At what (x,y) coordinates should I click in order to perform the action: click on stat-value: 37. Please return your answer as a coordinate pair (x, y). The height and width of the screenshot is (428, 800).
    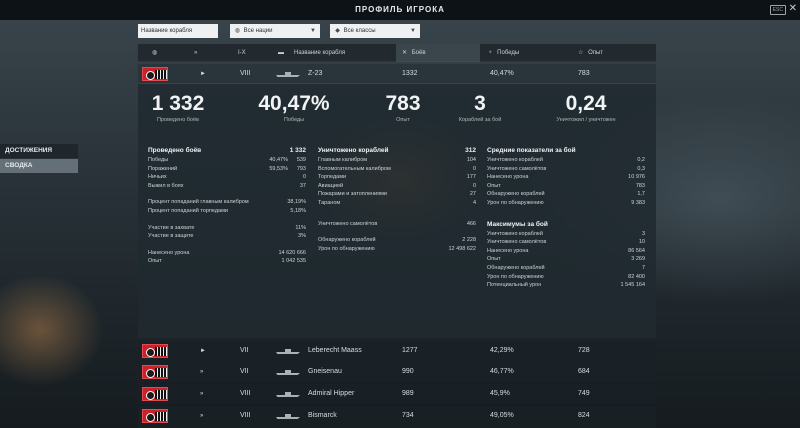
    Looking at the image, I should click on (302, 185).